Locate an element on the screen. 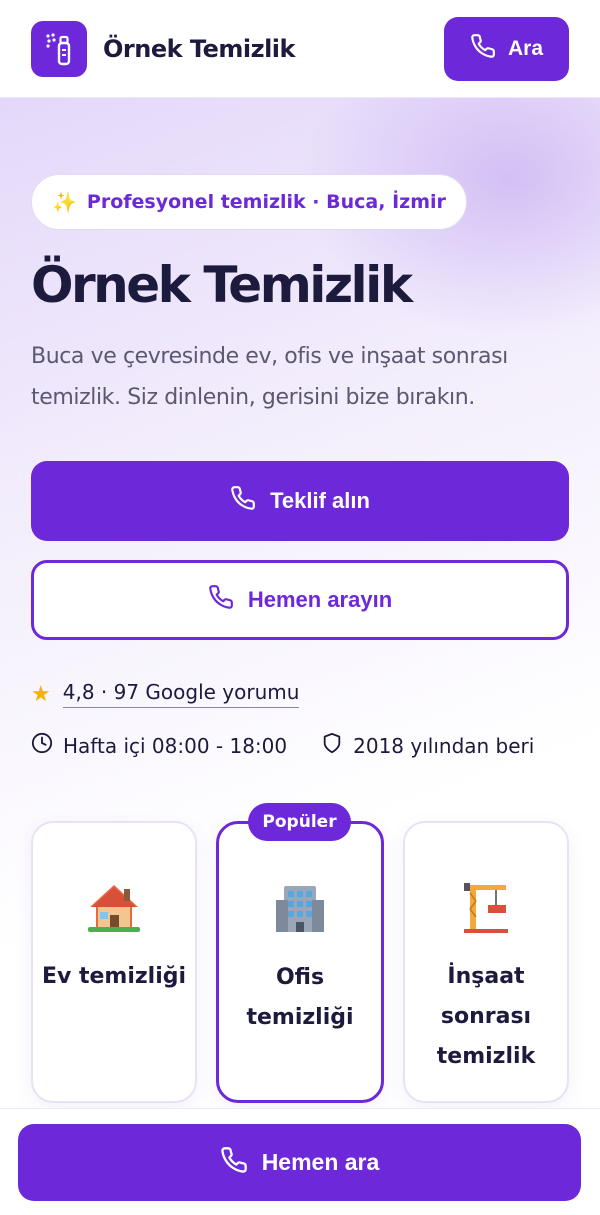 This screenshot has height=1215, width=600. service-title: İnşaat sonrası temizlik is located at coordinates (486, 1016).